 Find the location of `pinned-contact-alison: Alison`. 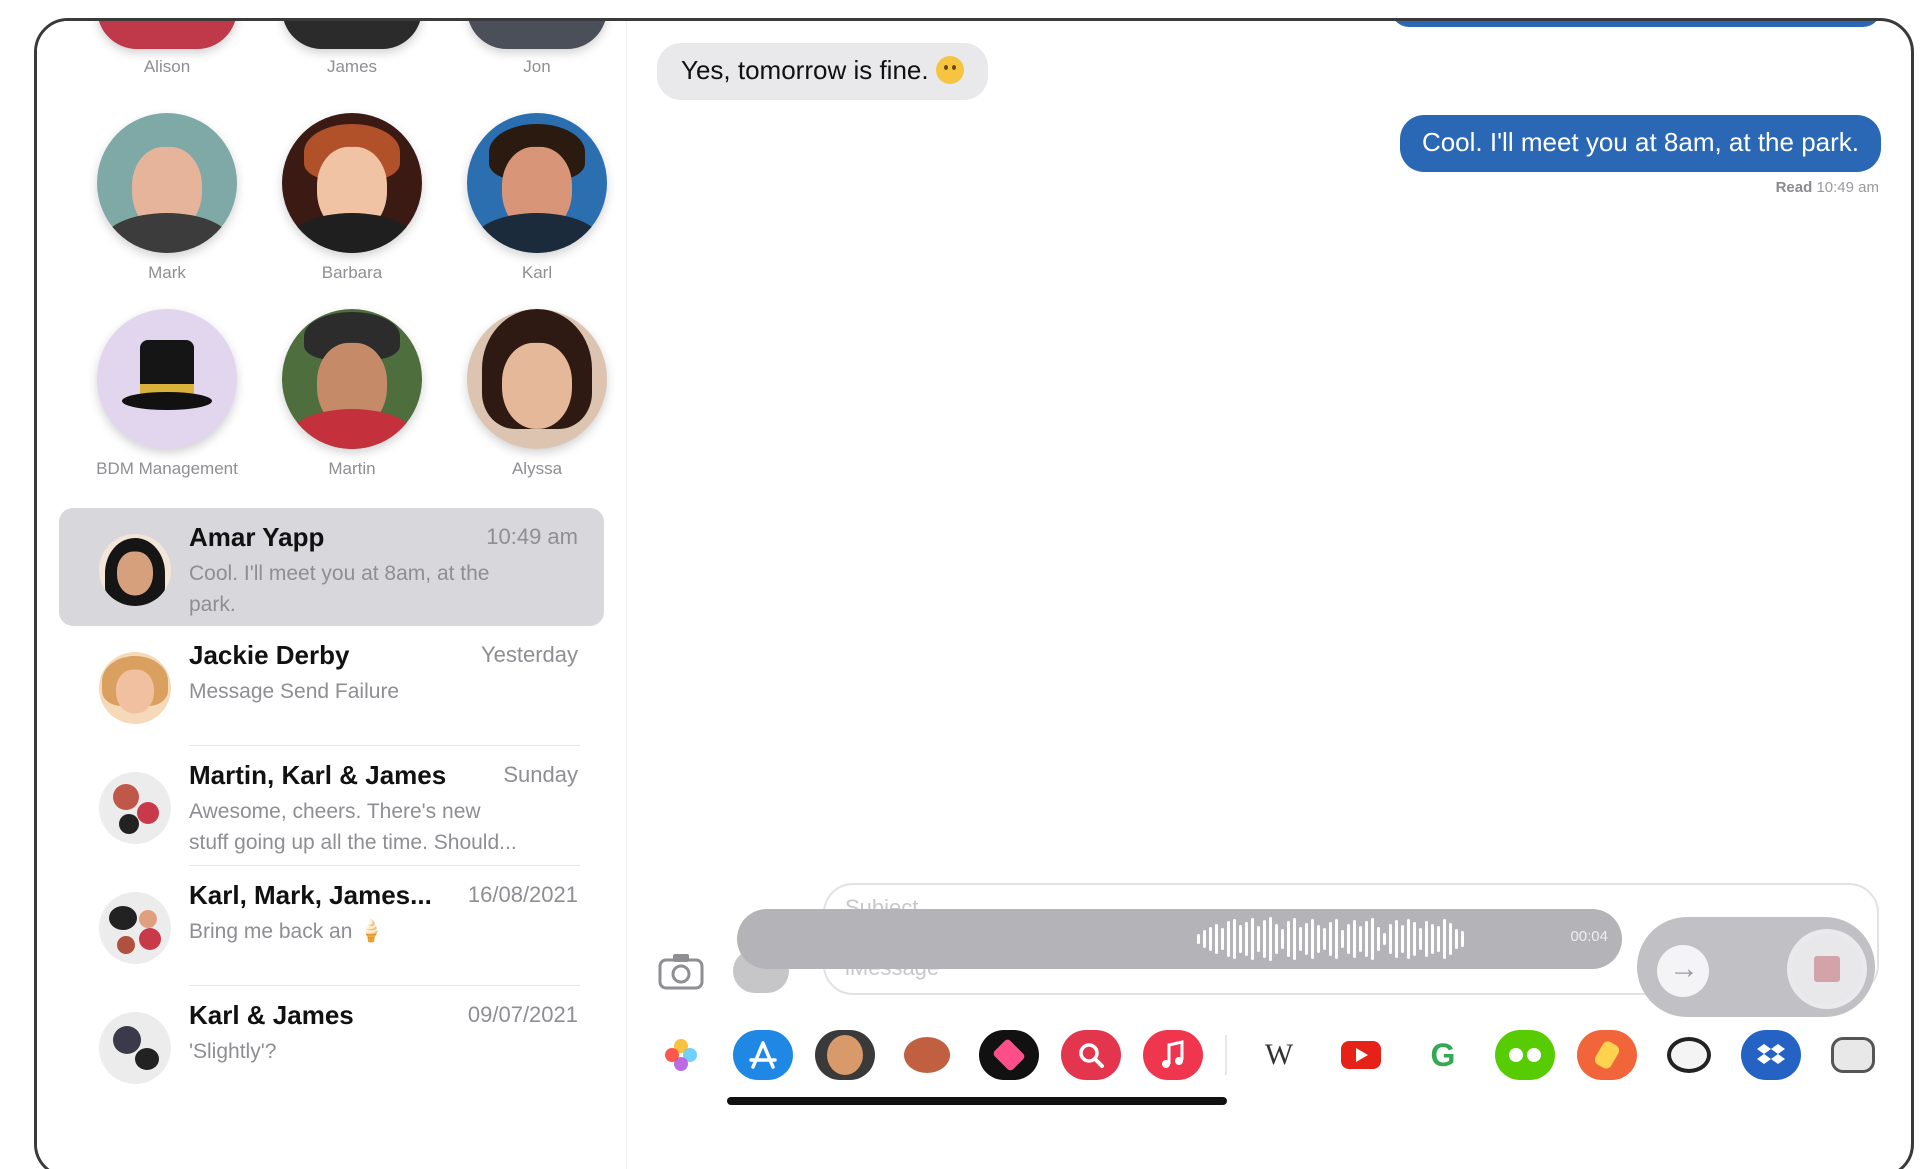

pinned-contact-alison: Alison is located at coordinates (167, 49).